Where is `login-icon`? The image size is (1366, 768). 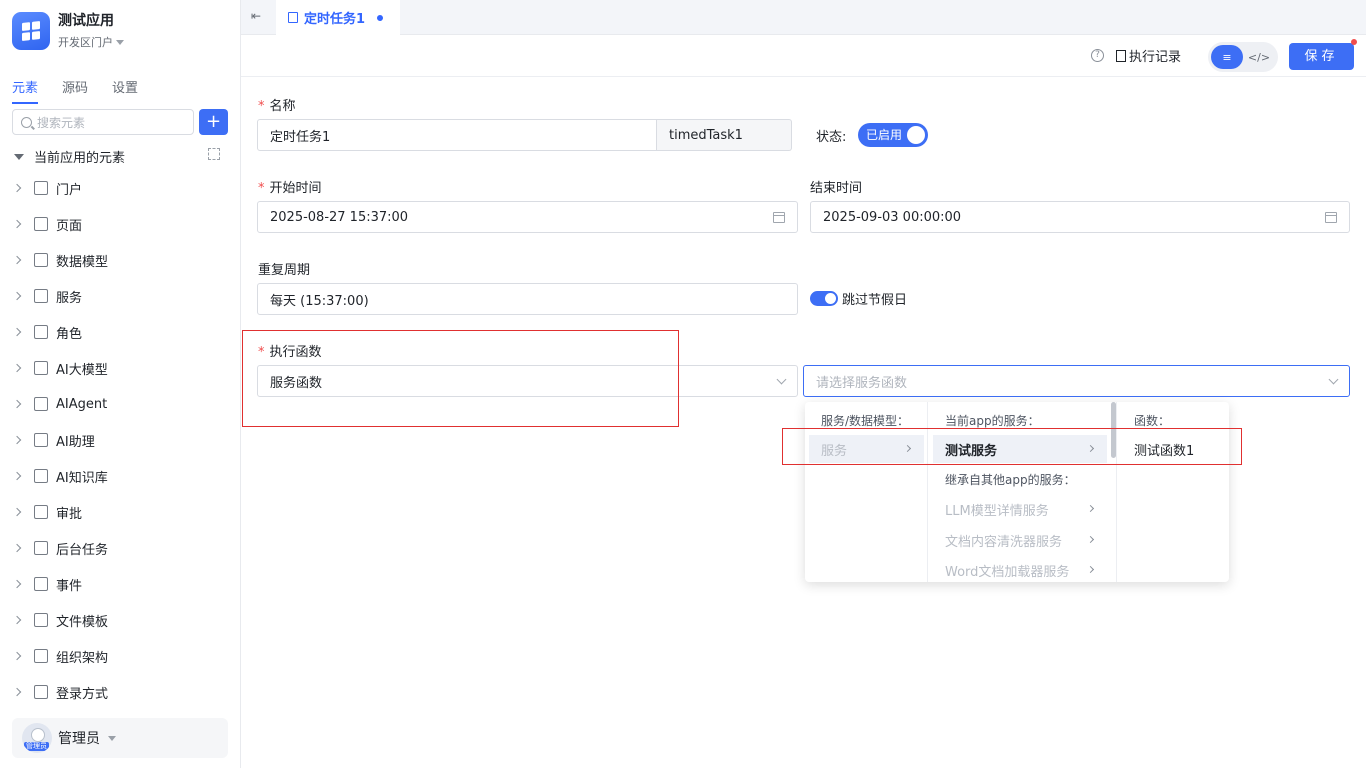 login-icon is located at coordinates (41, 692).